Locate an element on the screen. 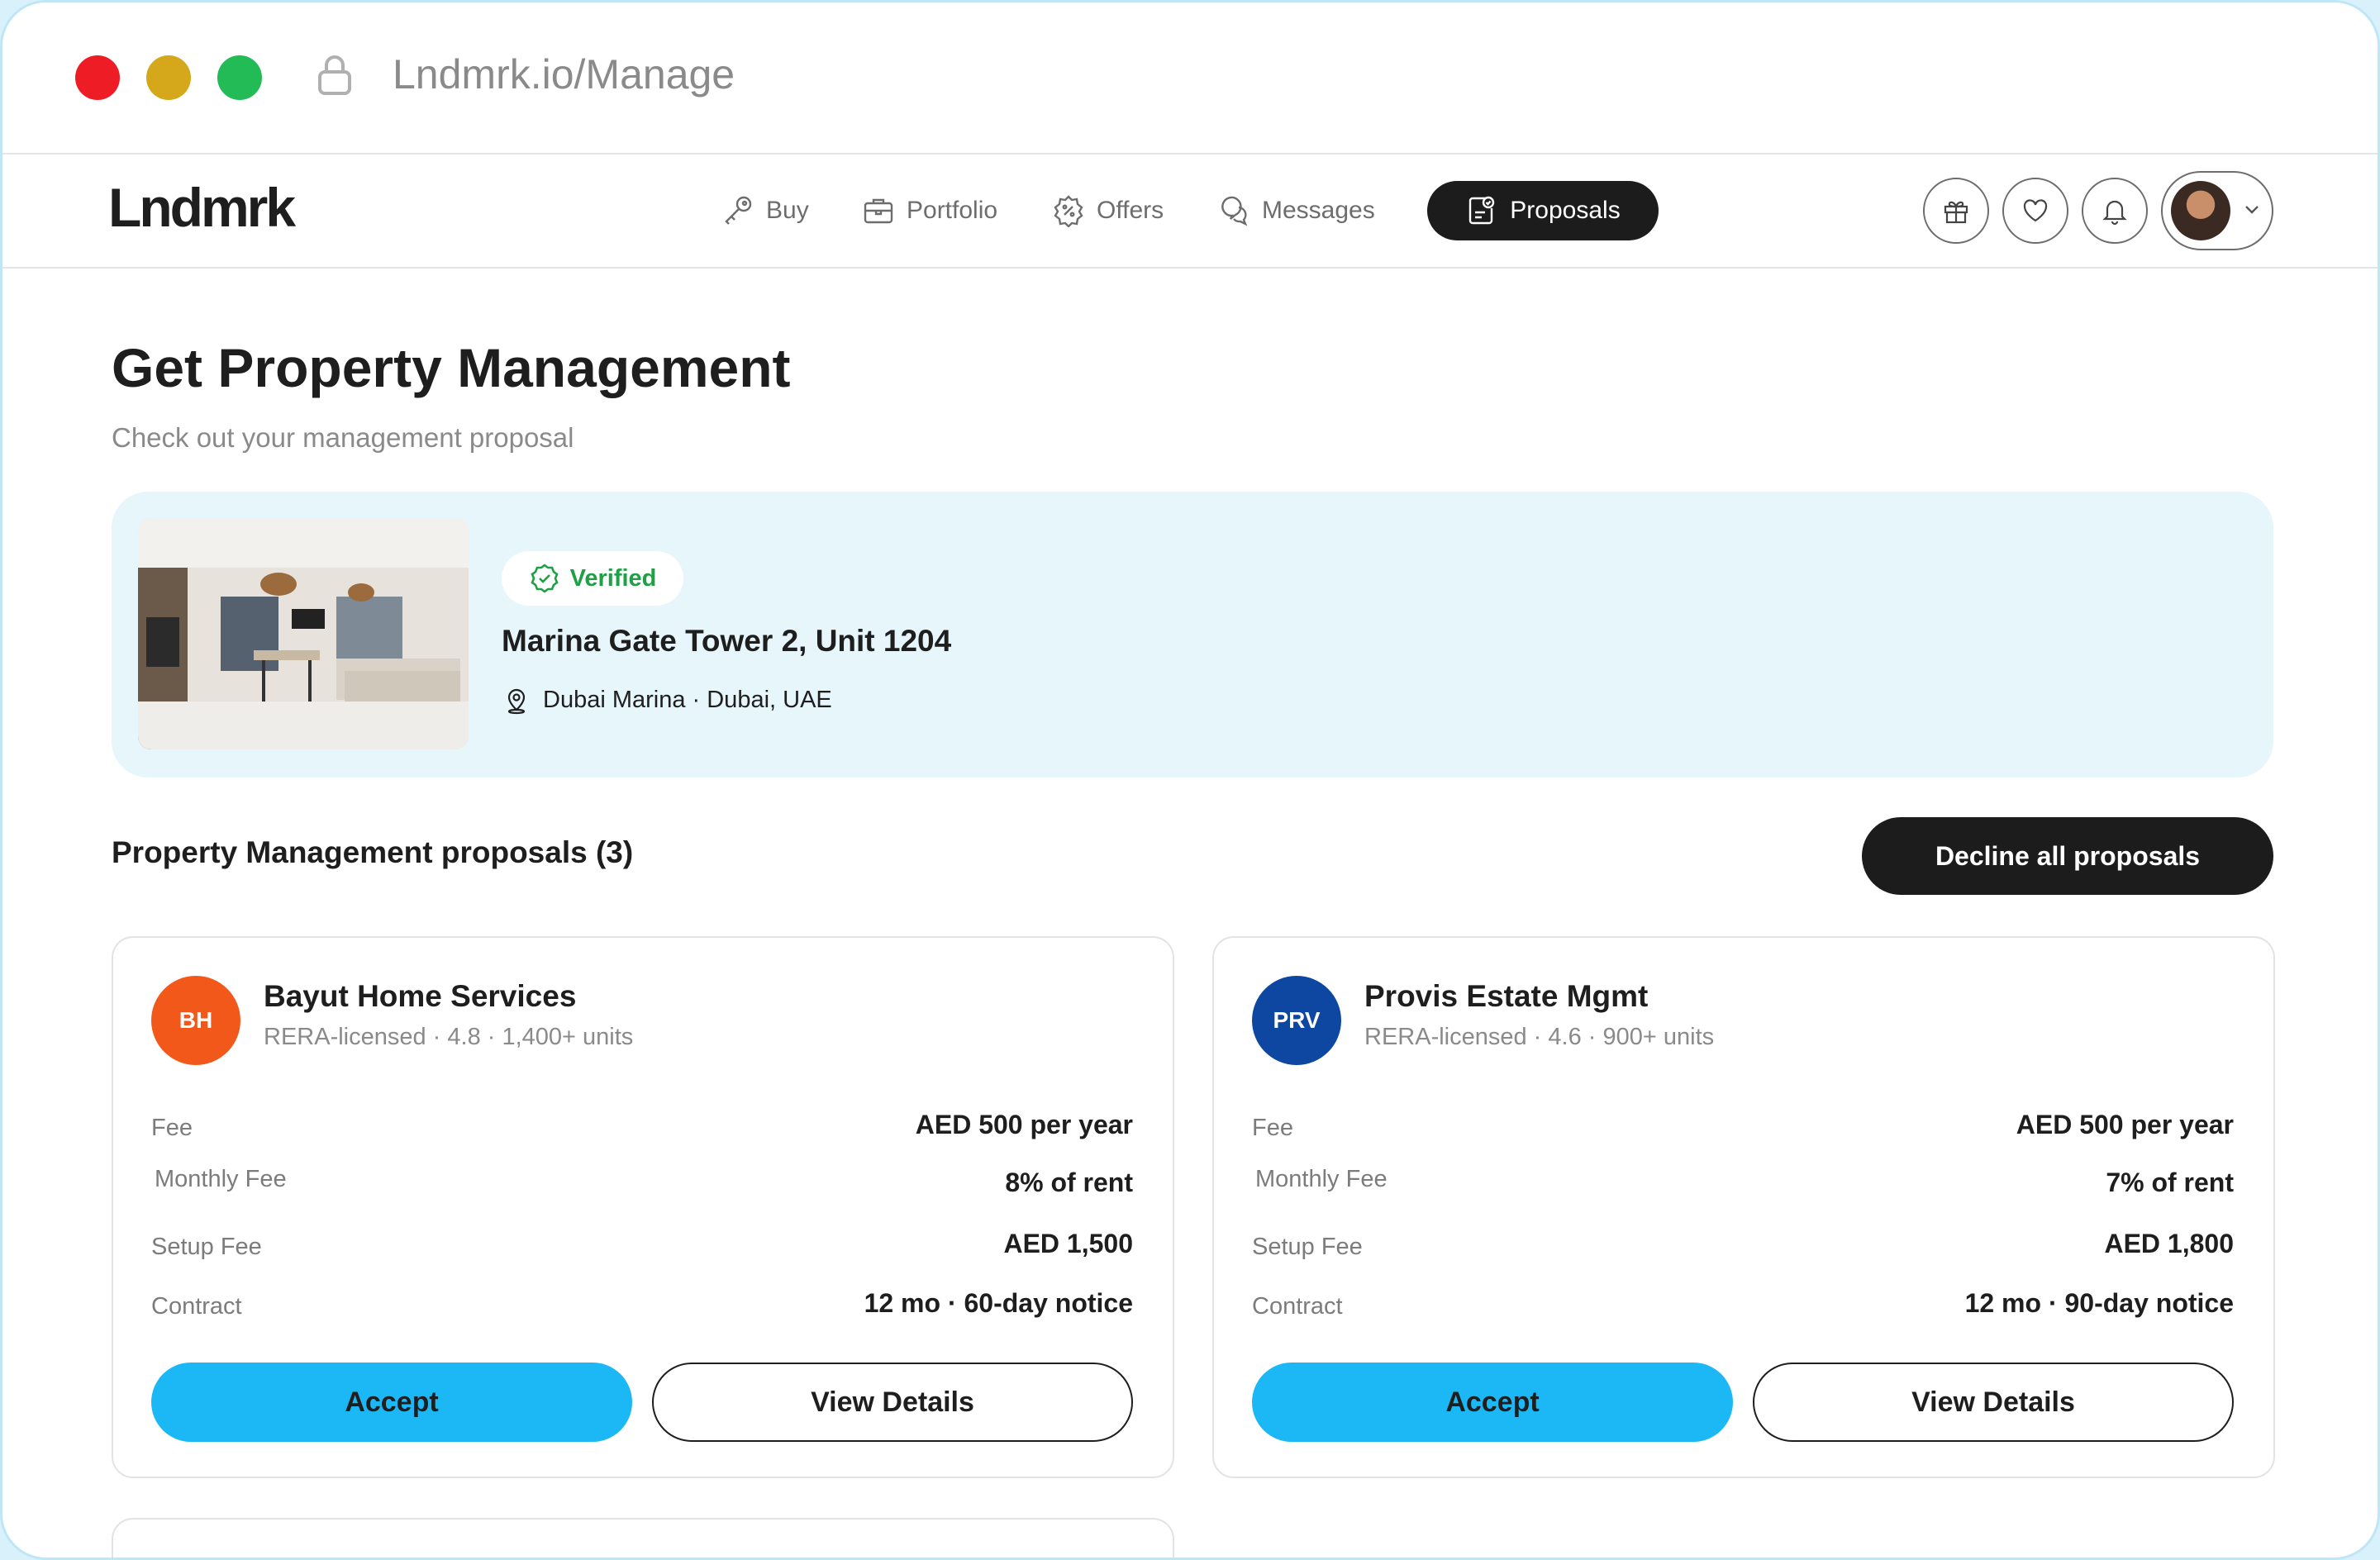 The width and height of the screenshot is (2380, 1560). property-location-text: Dubai Marina · Dubai, UAE is located at coordinates (687, 699).